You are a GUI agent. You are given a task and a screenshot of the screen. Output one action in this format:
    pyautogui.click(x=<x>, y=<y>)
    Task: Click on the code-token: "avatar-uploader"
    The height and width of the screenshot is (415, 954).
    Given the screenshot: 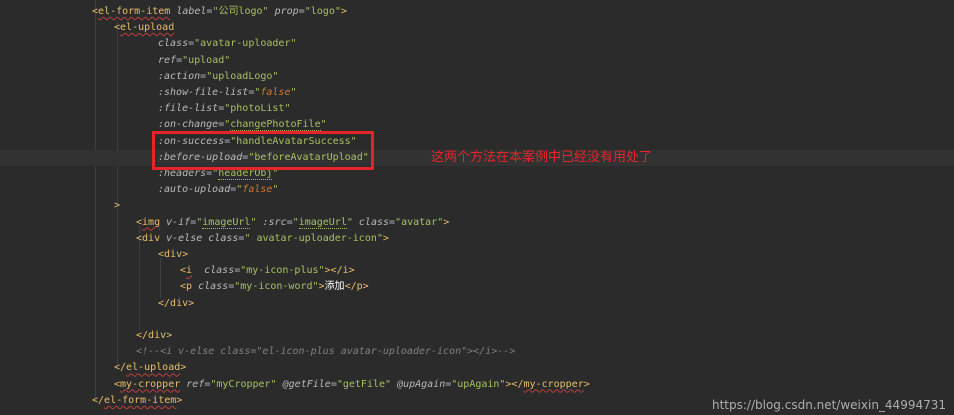 What is the action you would take?
    pyautogui.click(x=245, y=44)
    